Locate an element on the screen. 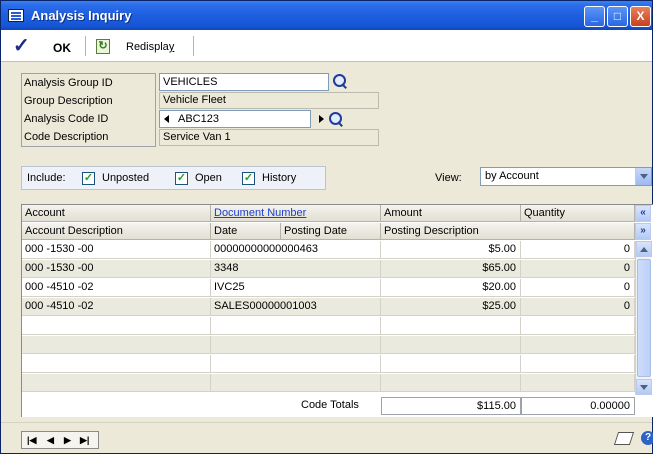  total-amount-field: $115.00 is located at coordinates (451, 406).